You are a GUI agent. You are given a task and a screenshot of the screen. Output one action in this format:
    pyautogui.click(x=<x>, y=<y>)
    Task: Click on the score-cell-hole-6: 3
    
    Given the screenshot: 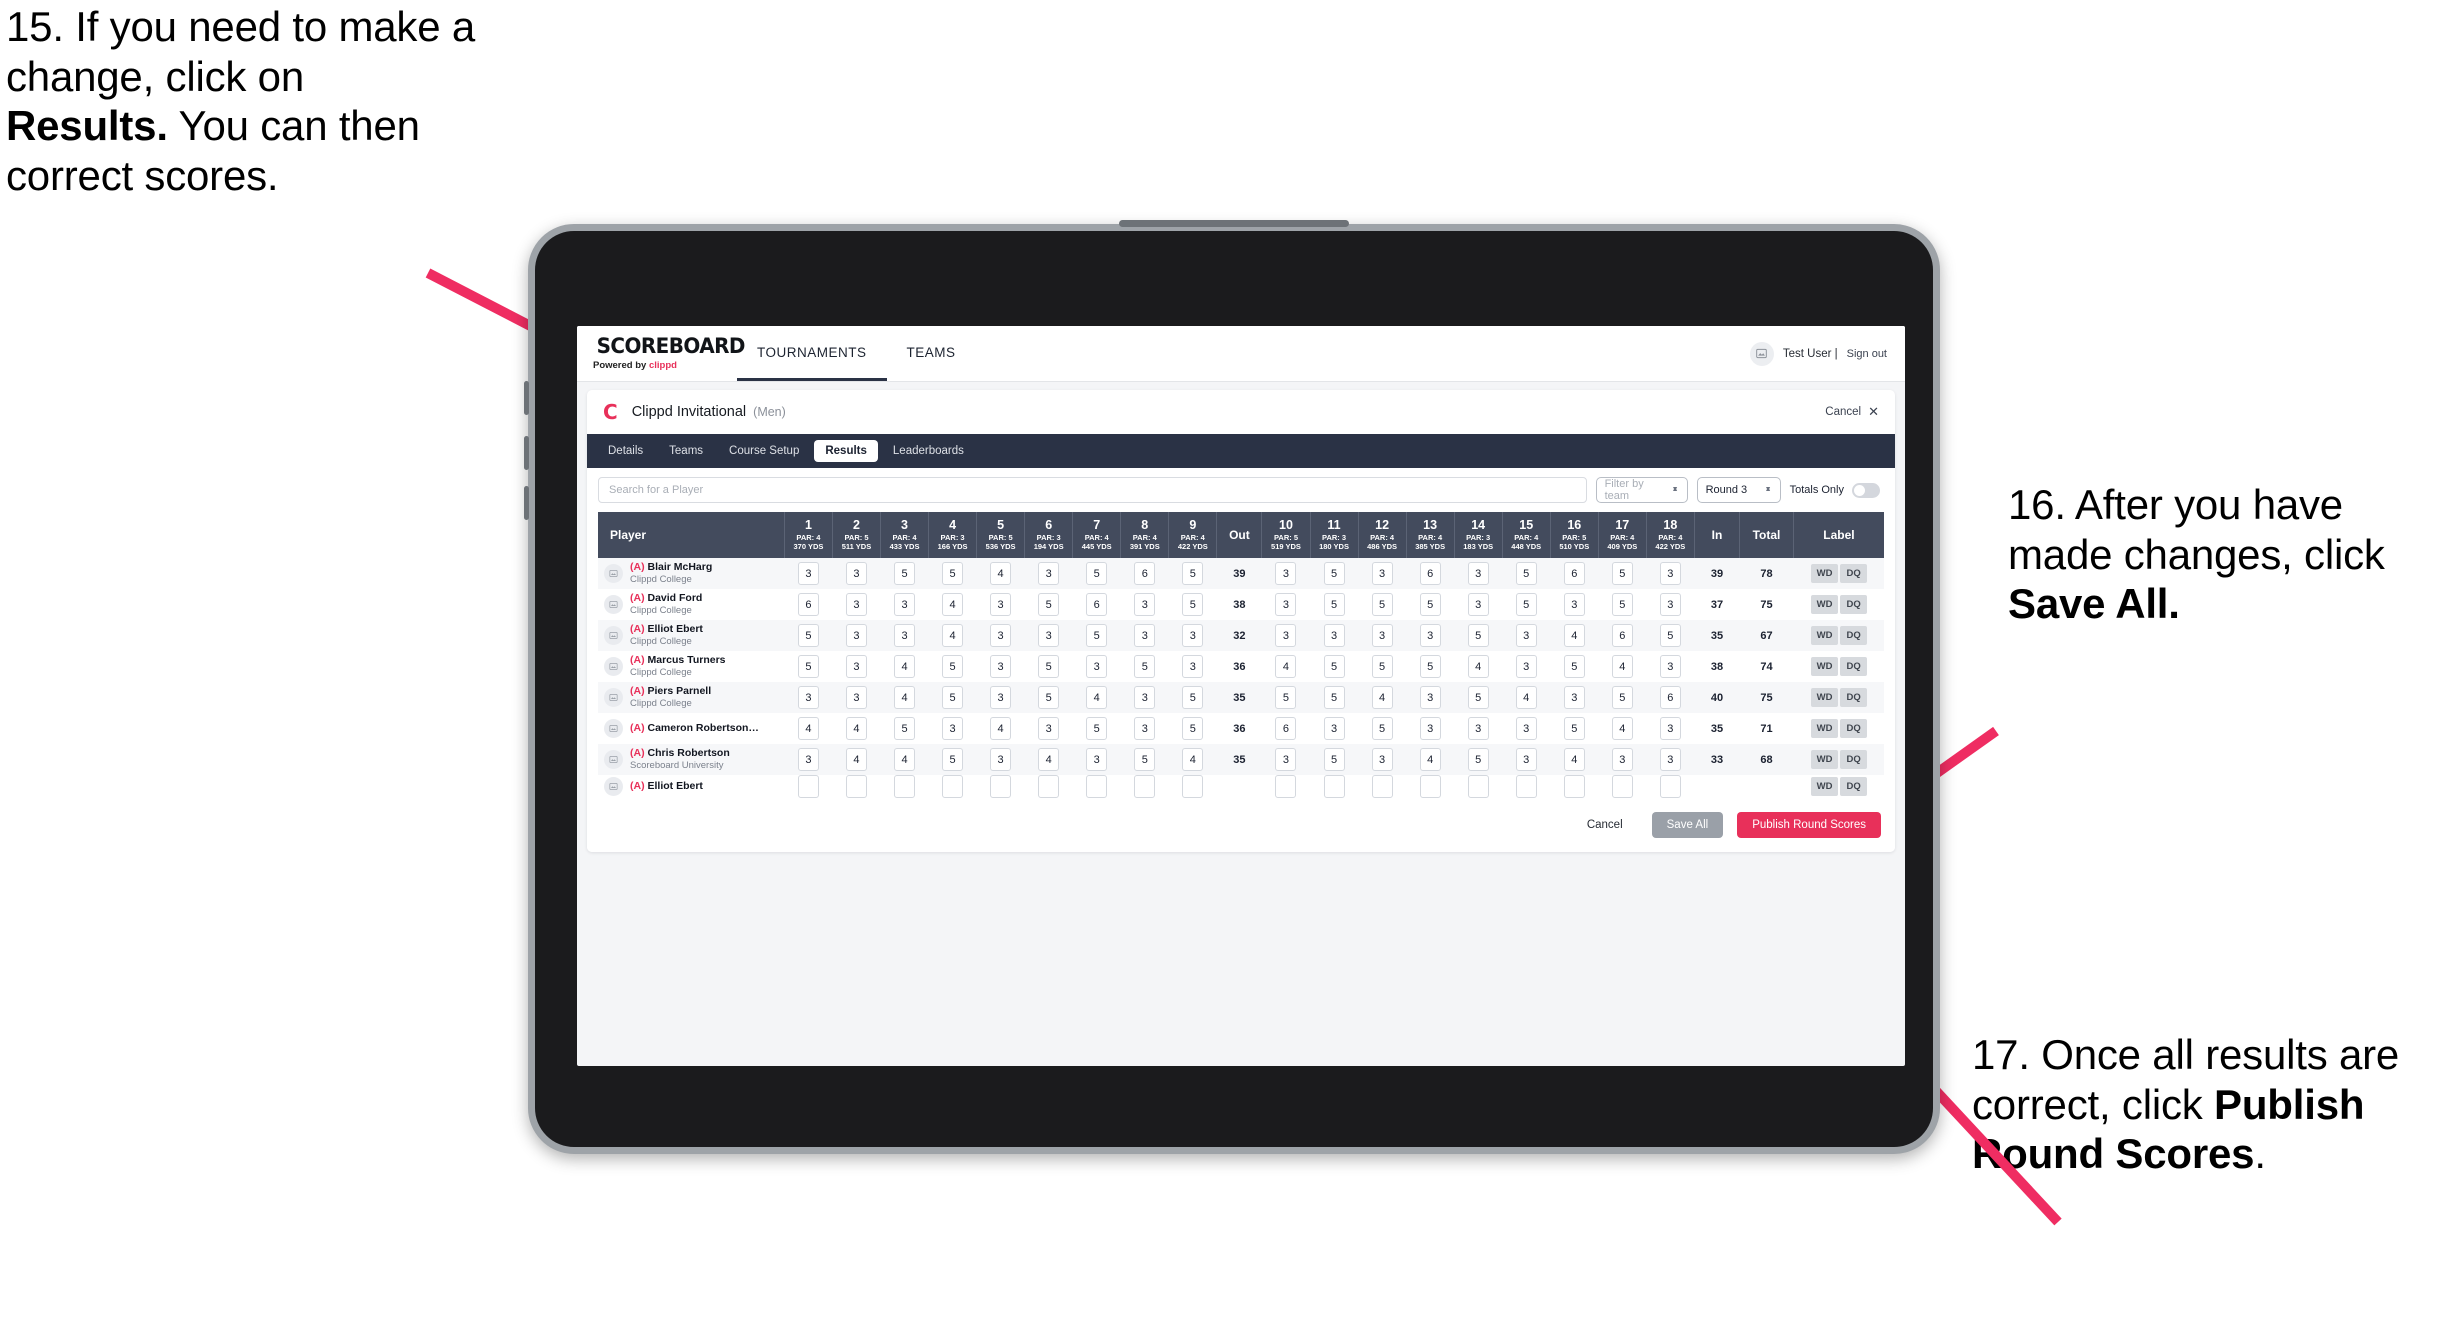 What is the action you would take?
    pyautogui.click(x=1049, y=728)
    